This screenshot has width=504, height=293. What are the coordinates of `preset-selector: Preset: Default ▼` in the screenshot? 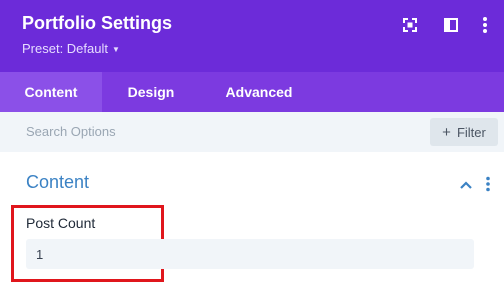 It's located at (71, 48).